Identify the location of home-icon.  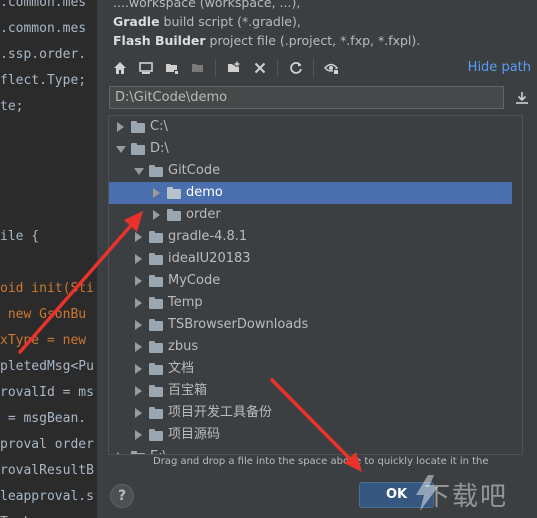
(120, 68).